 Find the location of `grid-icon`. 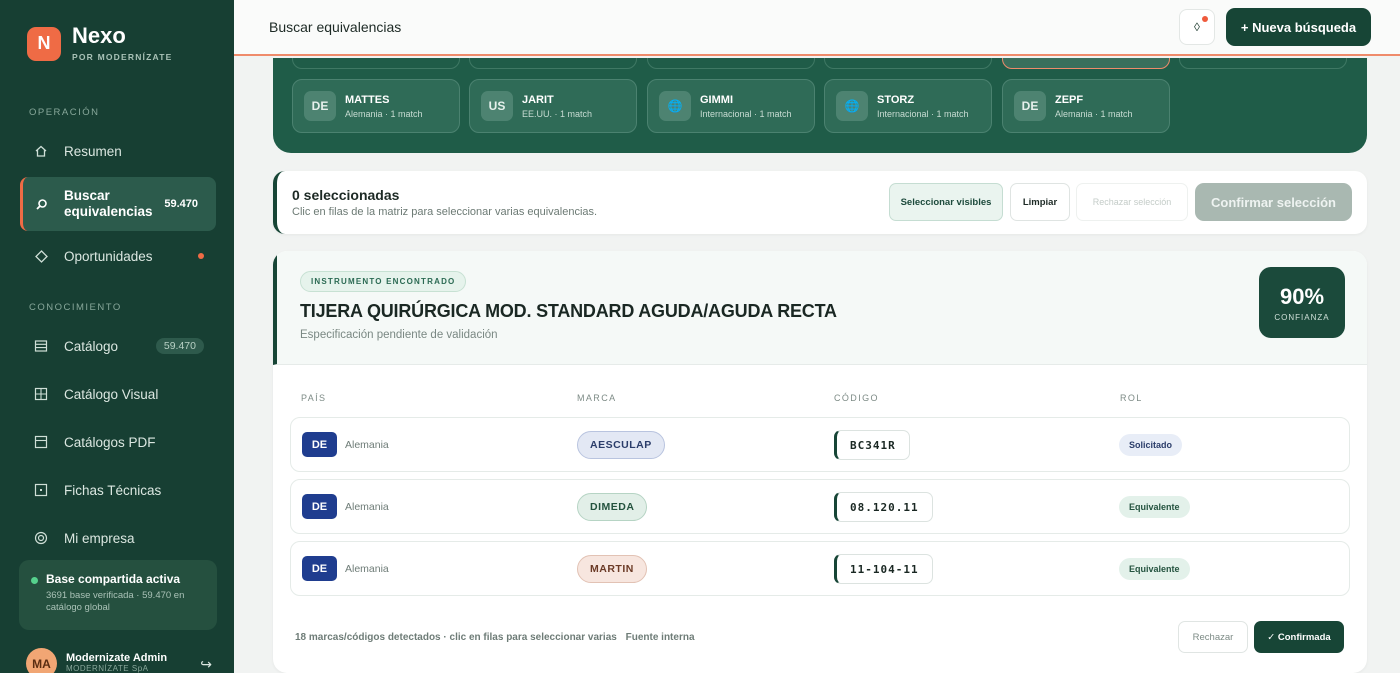

grid-icon is located at coordinates (41, 394).